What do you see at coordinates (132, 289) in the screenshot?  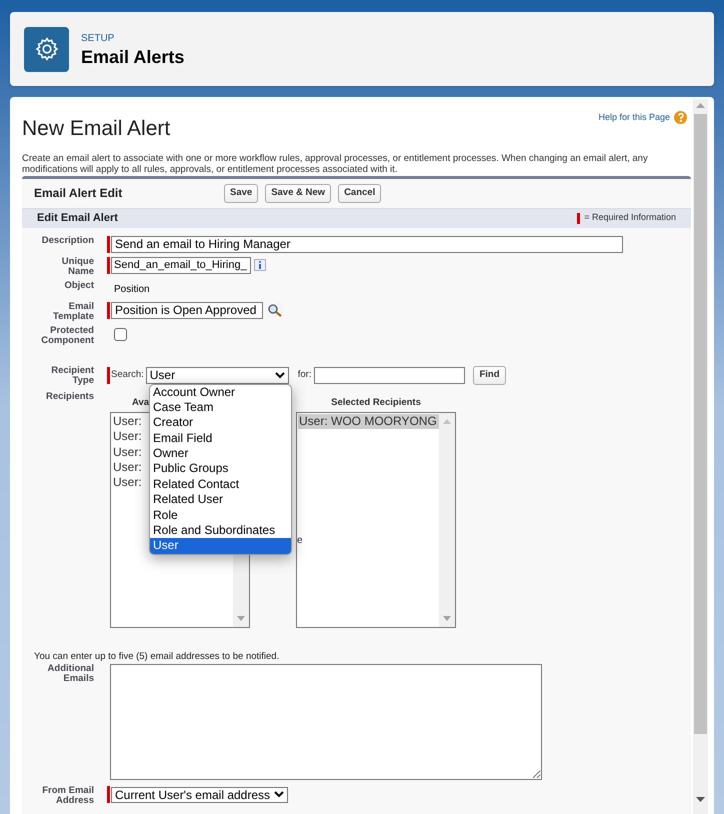 I see `object-value: Position` at bounding box center [132, 289].